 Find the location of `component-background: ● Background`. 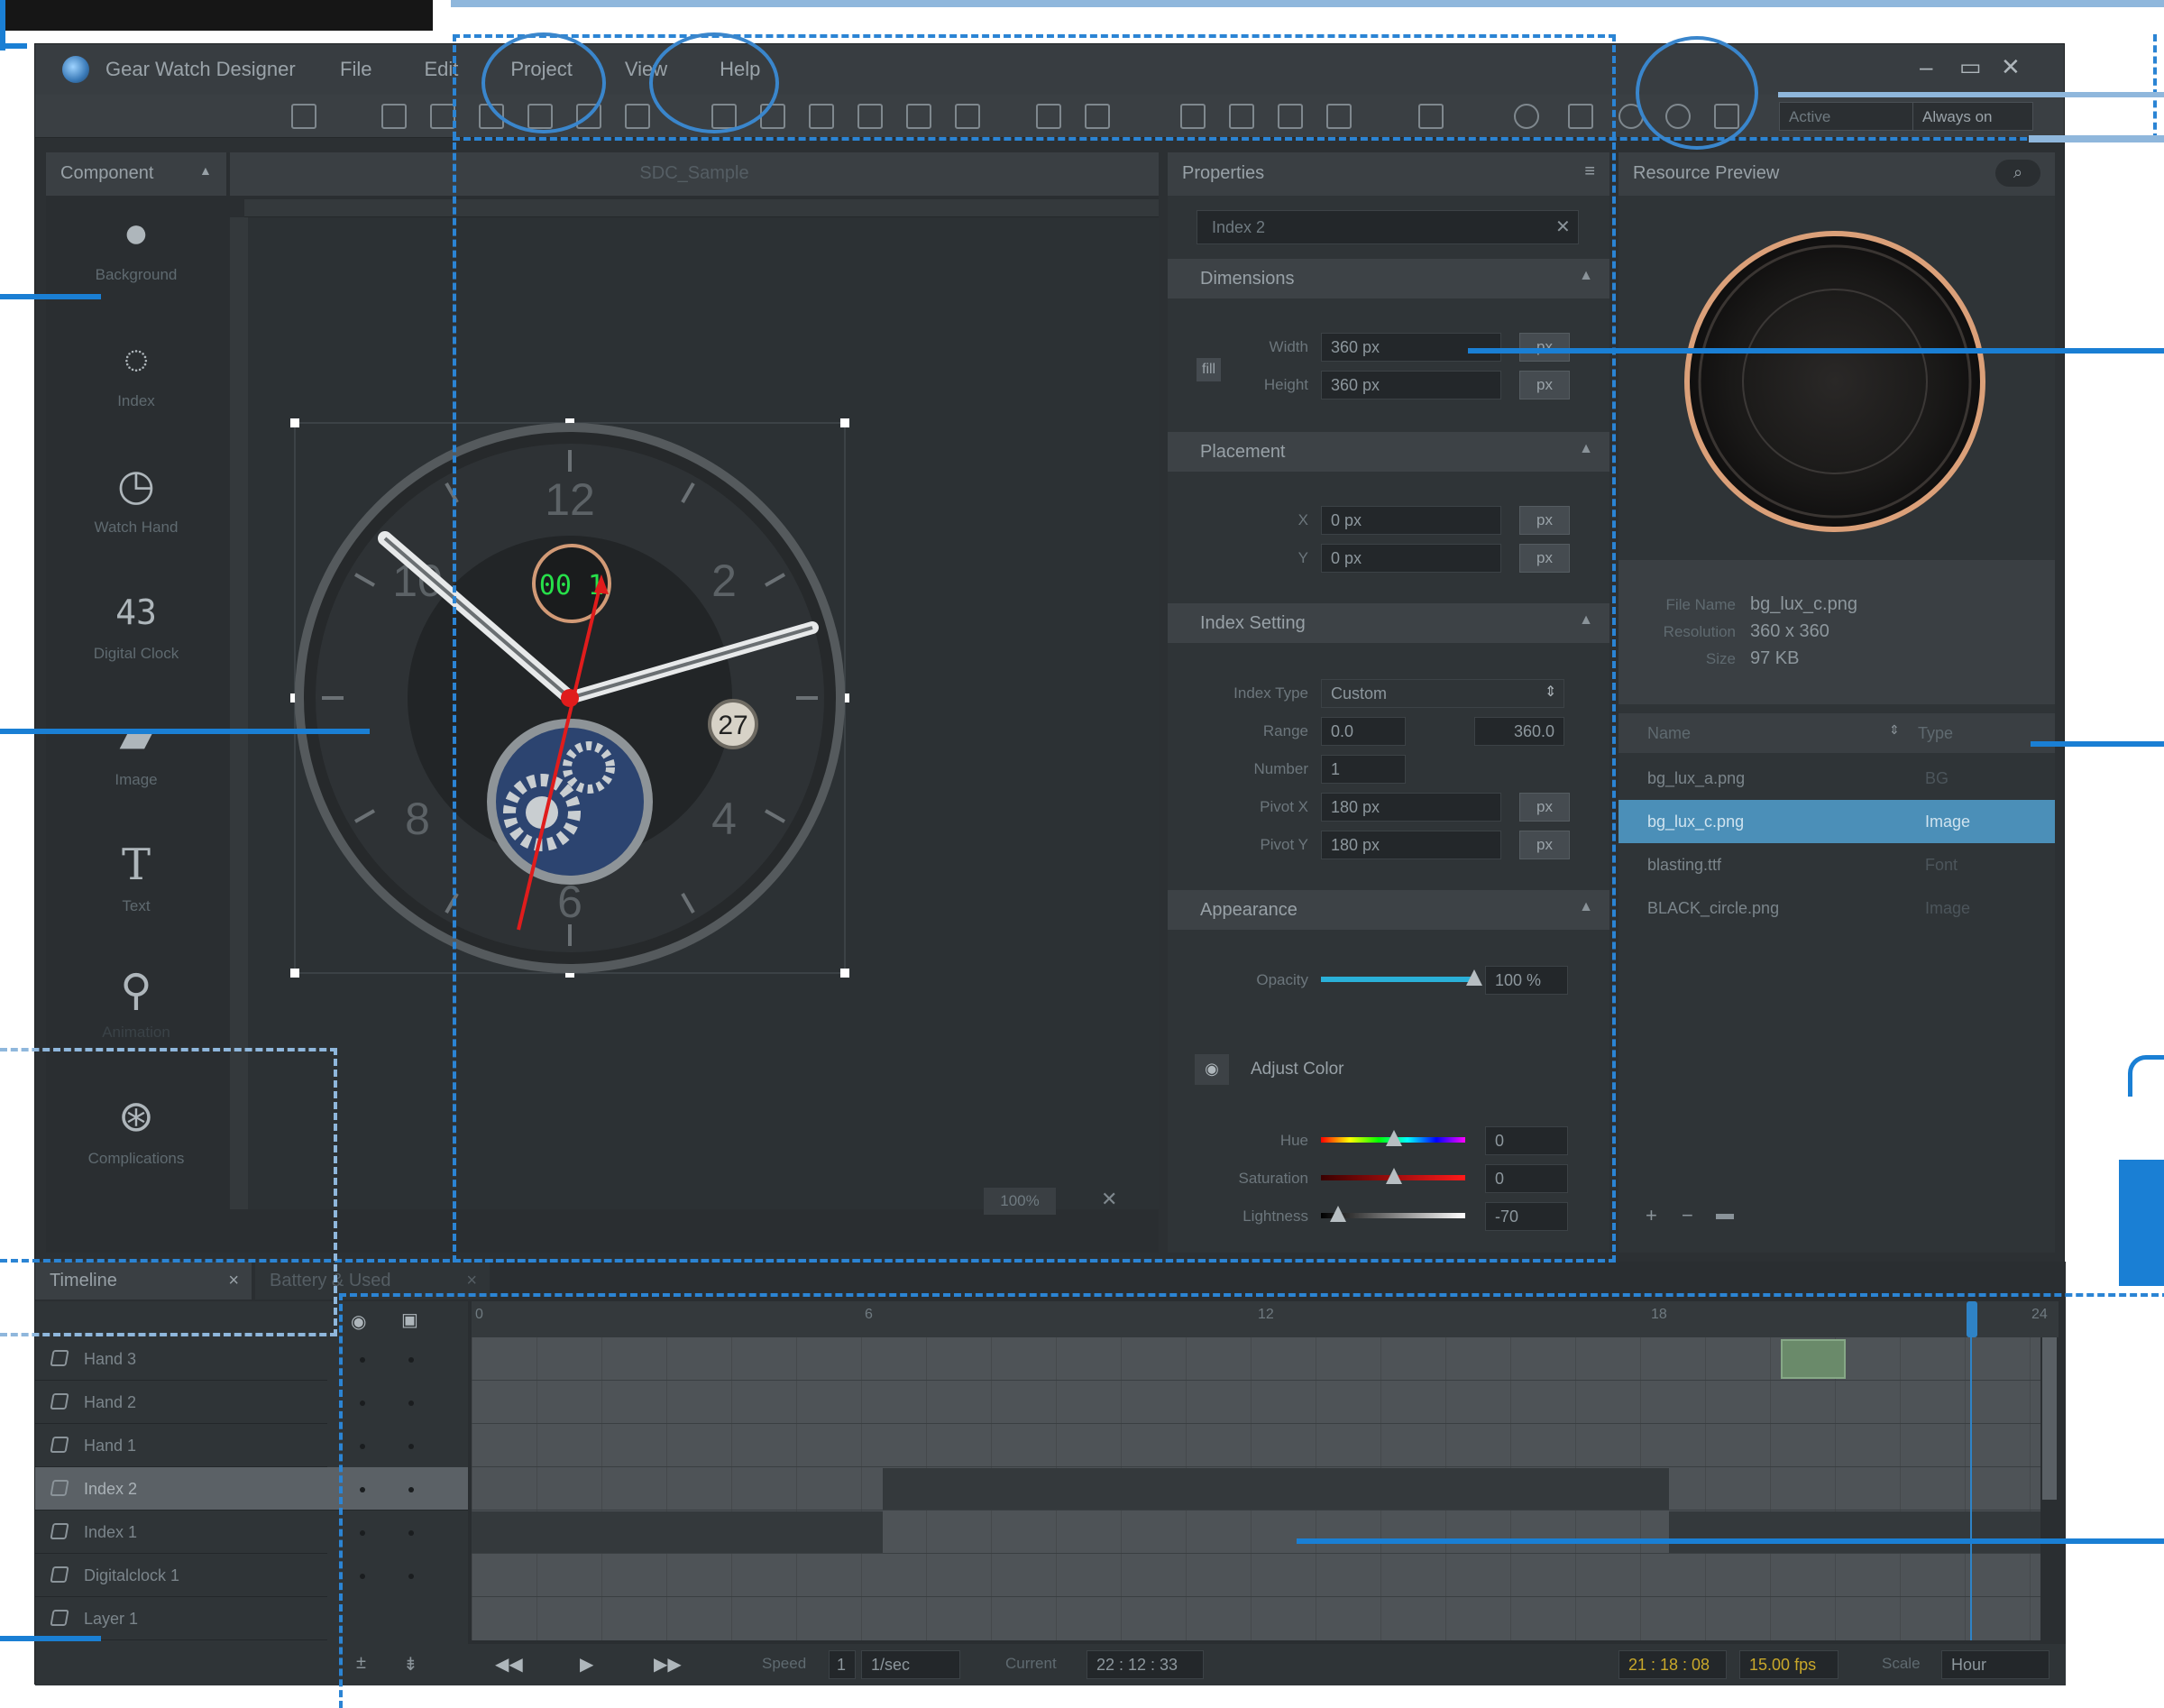

component-background: ● Background is located at coordinates (136, 247).